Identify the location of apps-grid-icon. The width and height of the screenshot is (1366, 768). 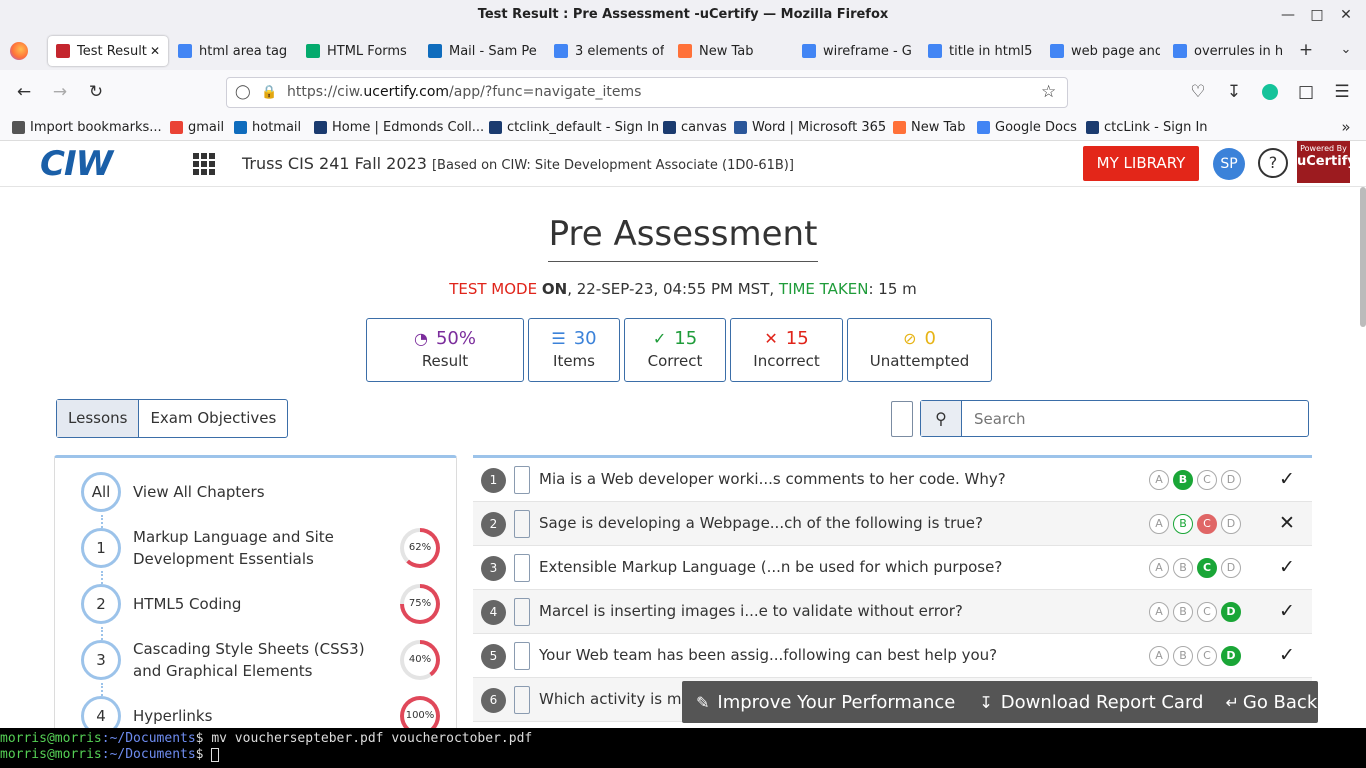
(204, 164).